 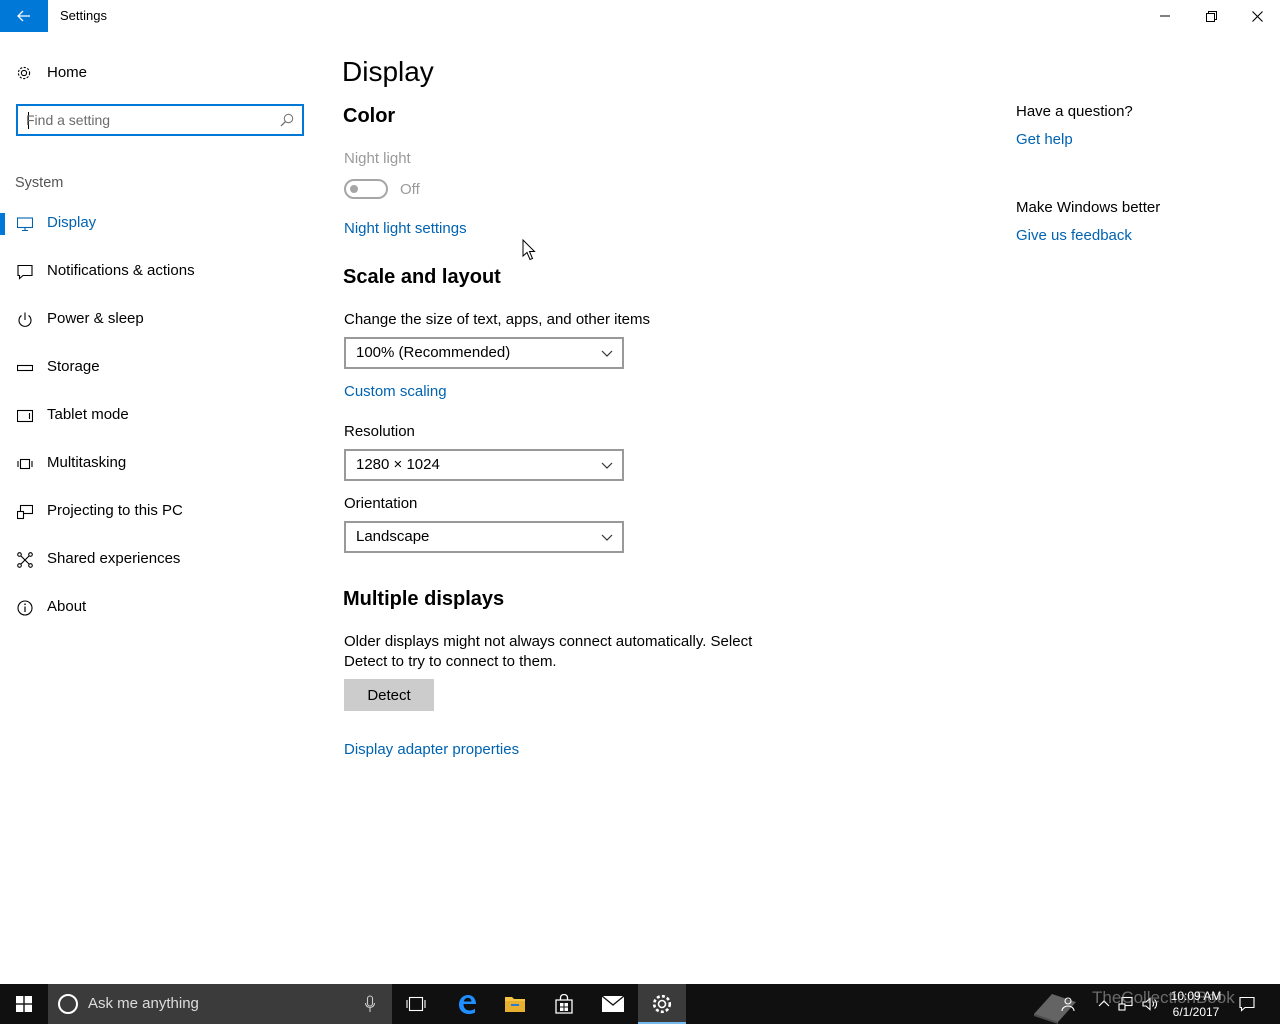 What do you see at coordinates (640, 16) in the screenshot?
I see `title-bar: Settings` at bounding box center [640, 16].